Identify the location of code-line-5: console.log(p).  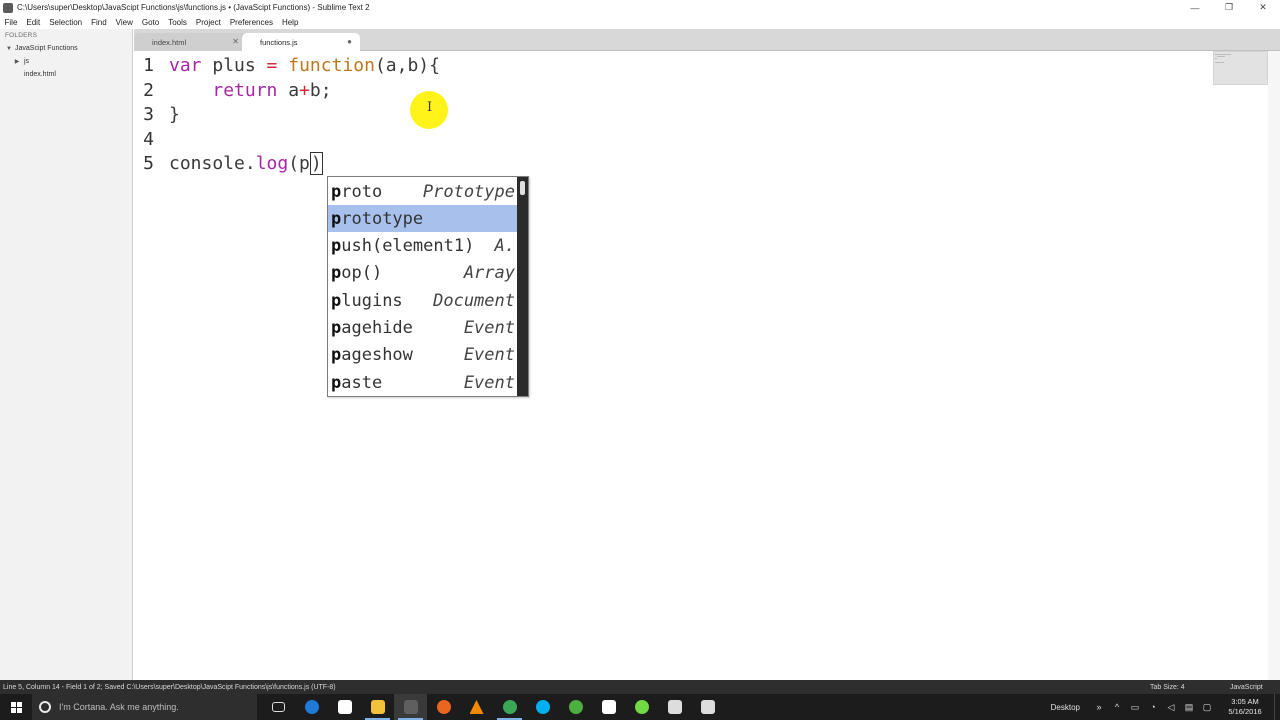
(246, 163).